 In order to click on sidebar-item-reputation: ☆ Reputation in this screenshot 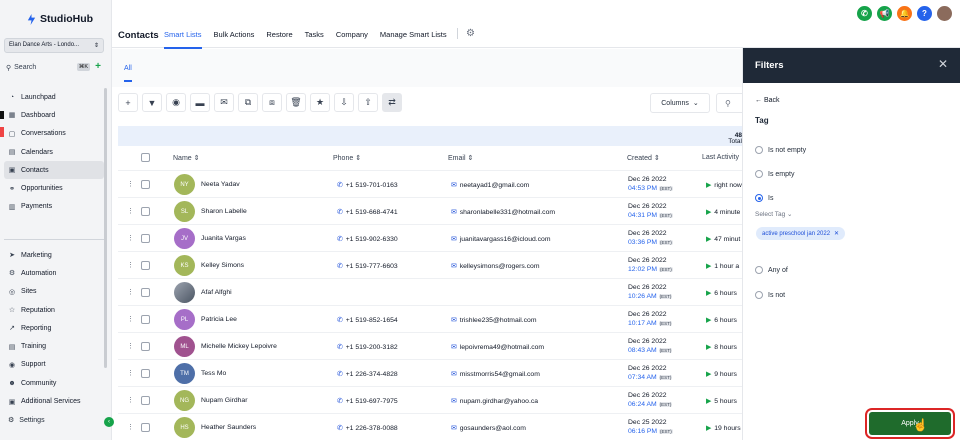, I will do `click(54, 310)`.